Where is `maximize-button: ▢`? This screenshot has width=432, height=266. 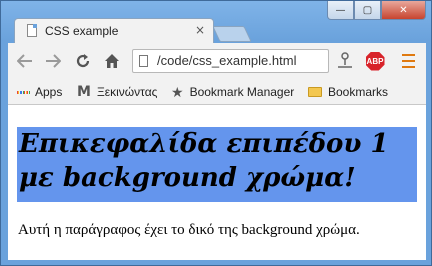 maximize-button: ▢ is located at coordinates (367, 10).